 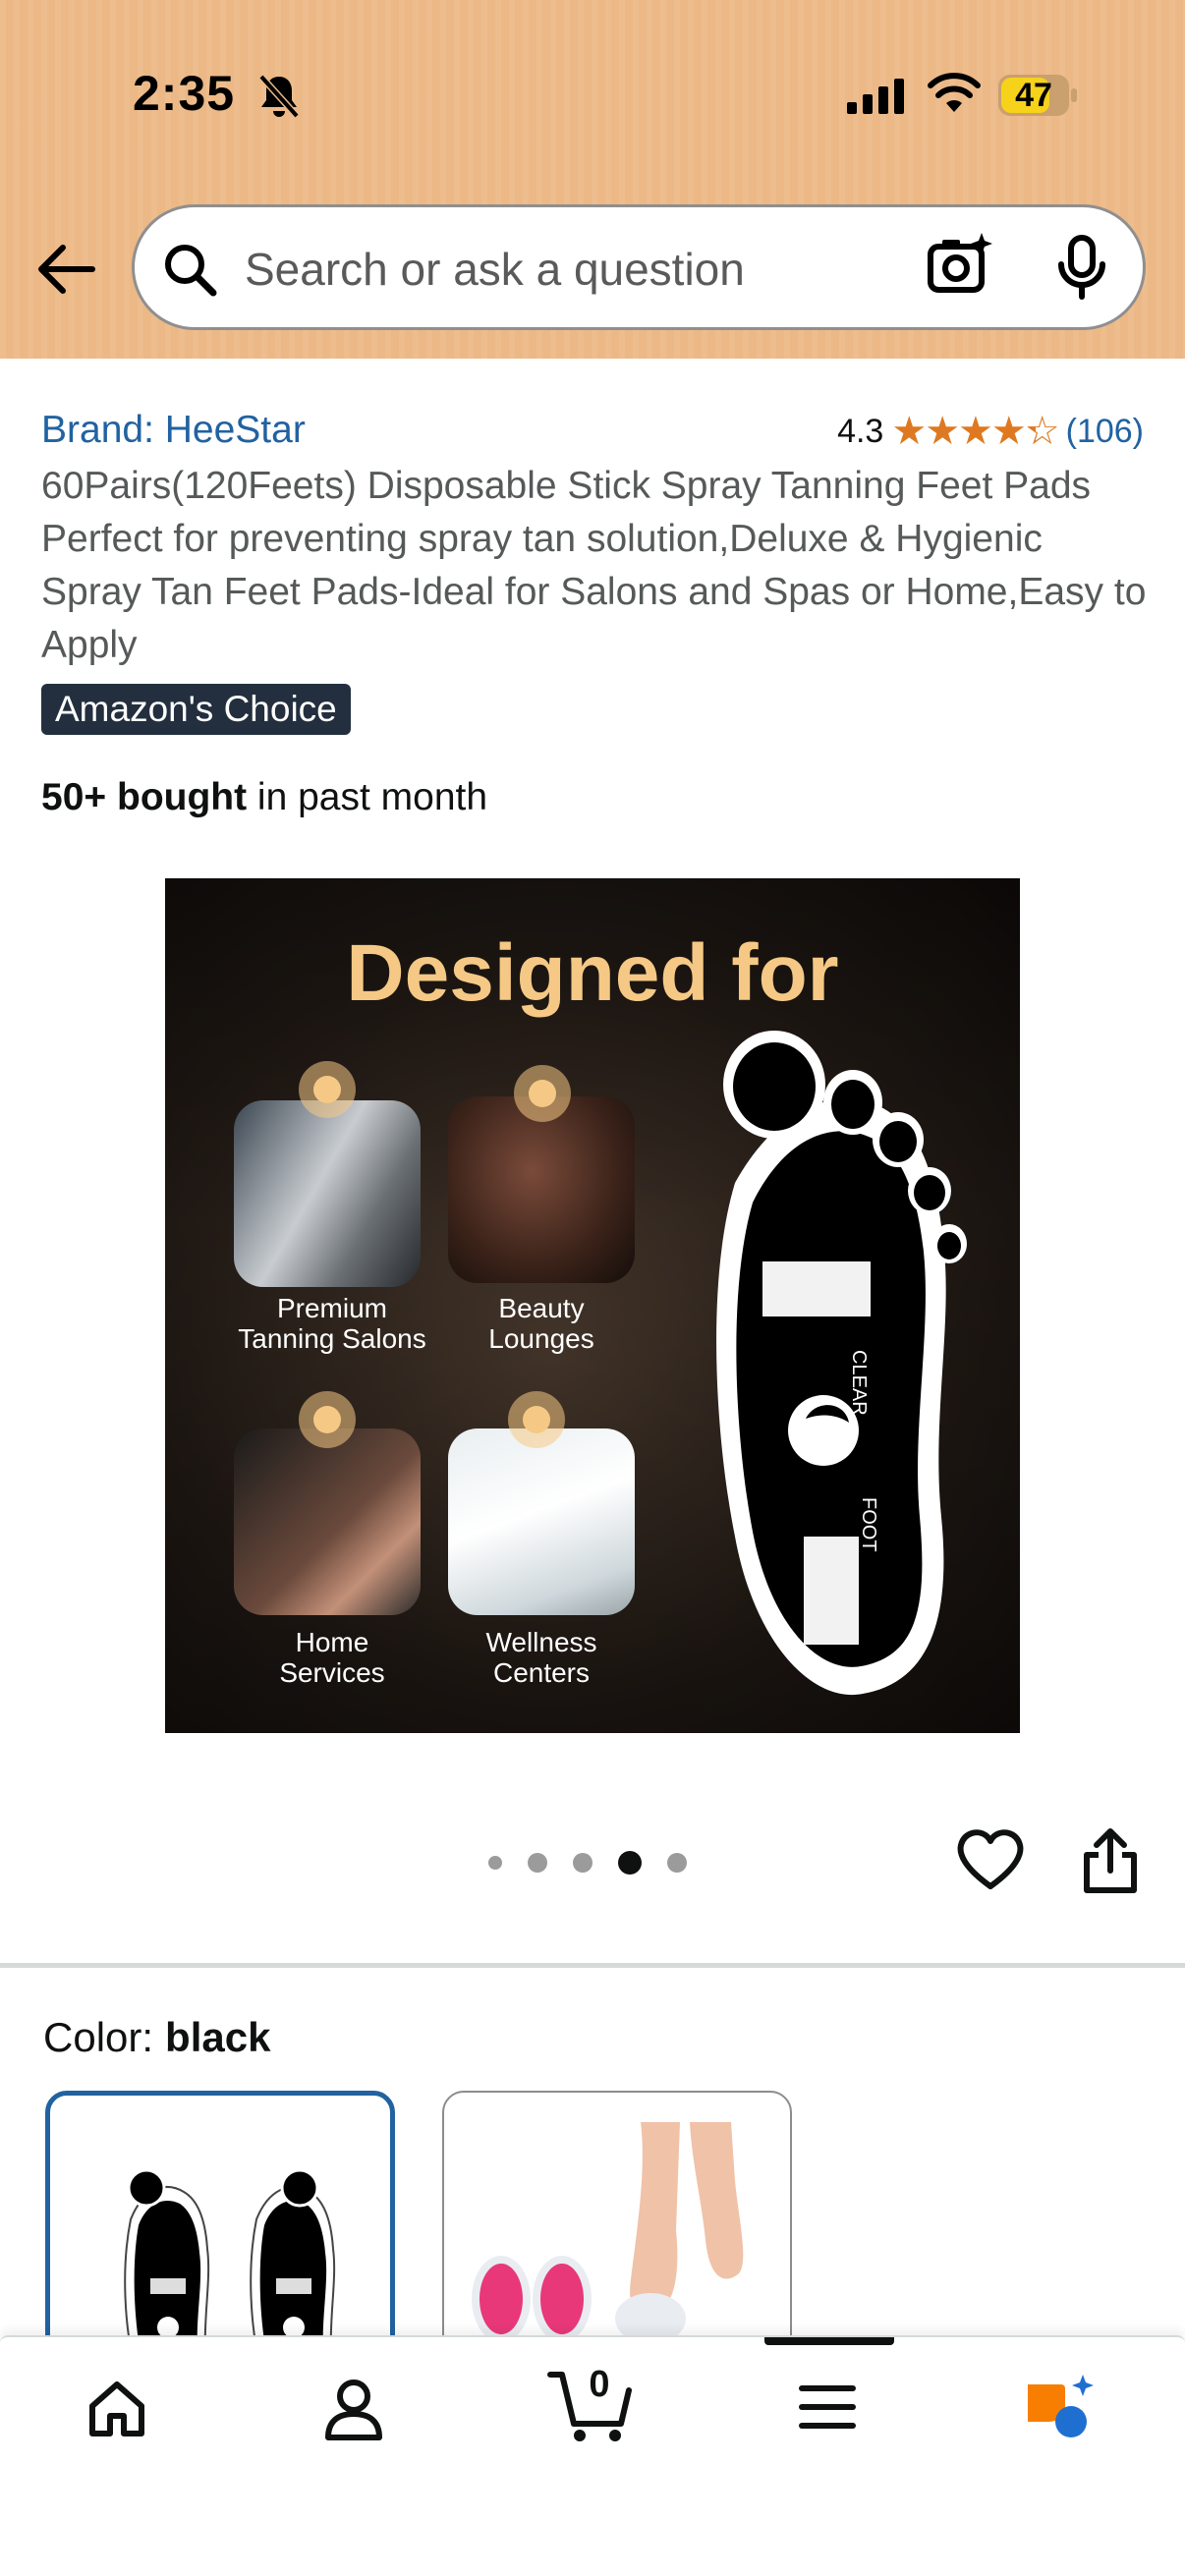 I want to click on back-arrow-icon, so click(x=65, y=269).